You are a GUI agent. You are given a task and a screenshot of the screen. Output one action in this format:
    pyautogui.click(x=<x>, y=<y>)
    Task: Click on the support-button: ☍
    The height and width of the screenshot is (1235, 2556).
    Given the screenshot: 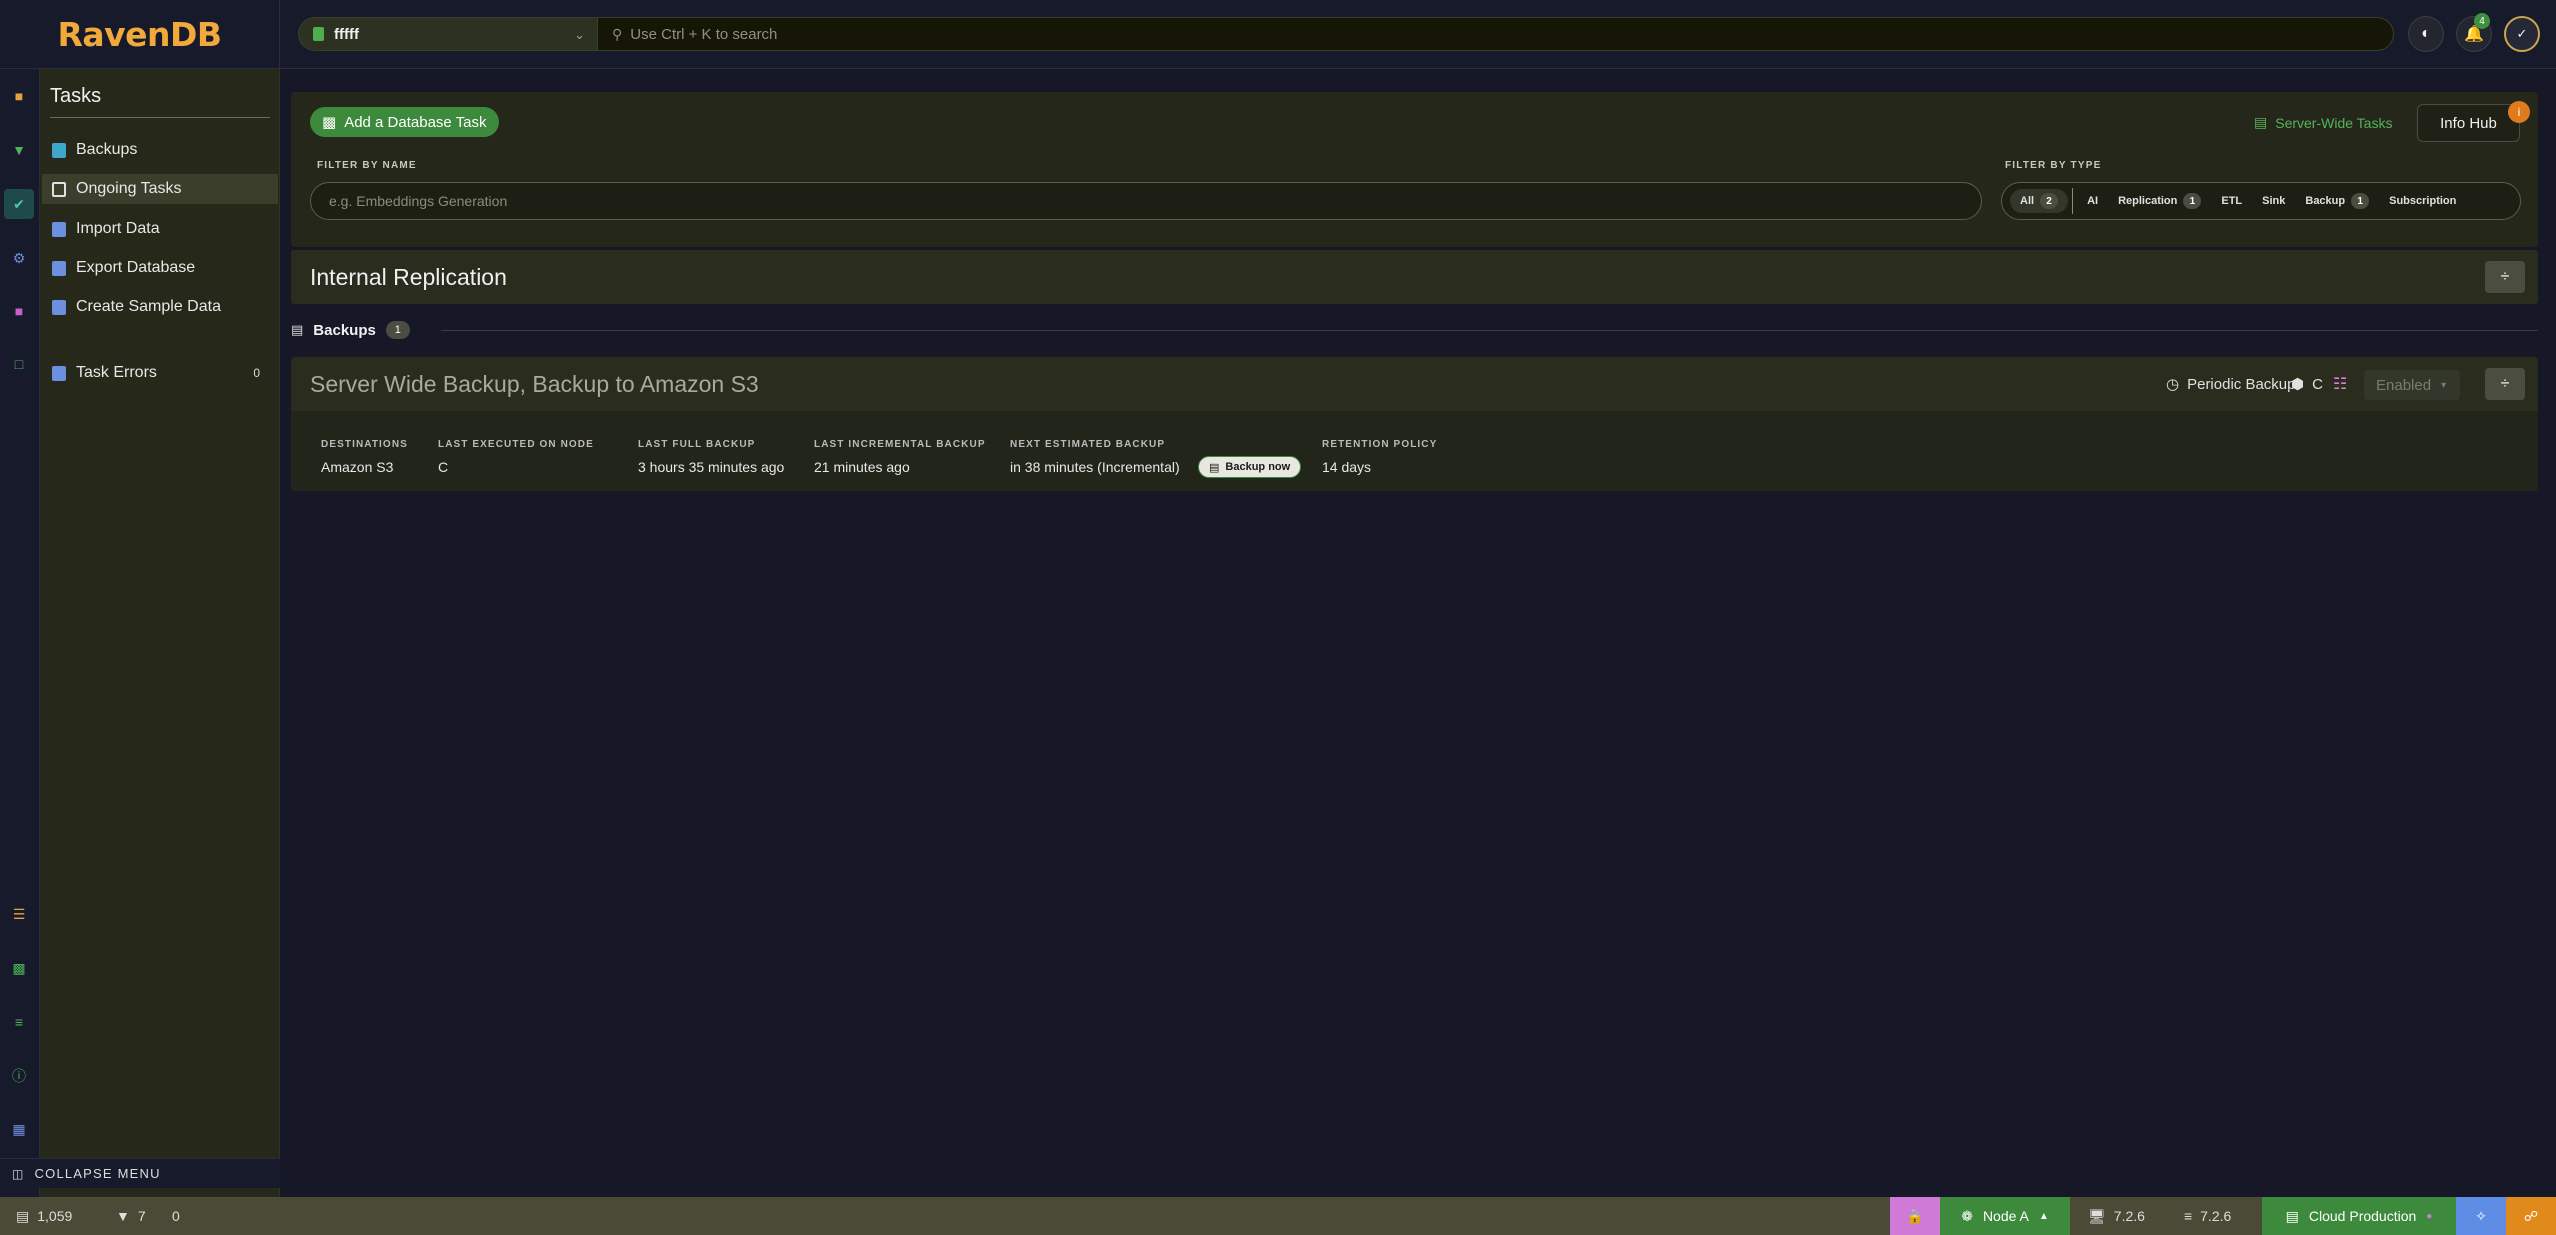 What is the action you would take?
    pyautogui.click(x=2531, y=1216)
    